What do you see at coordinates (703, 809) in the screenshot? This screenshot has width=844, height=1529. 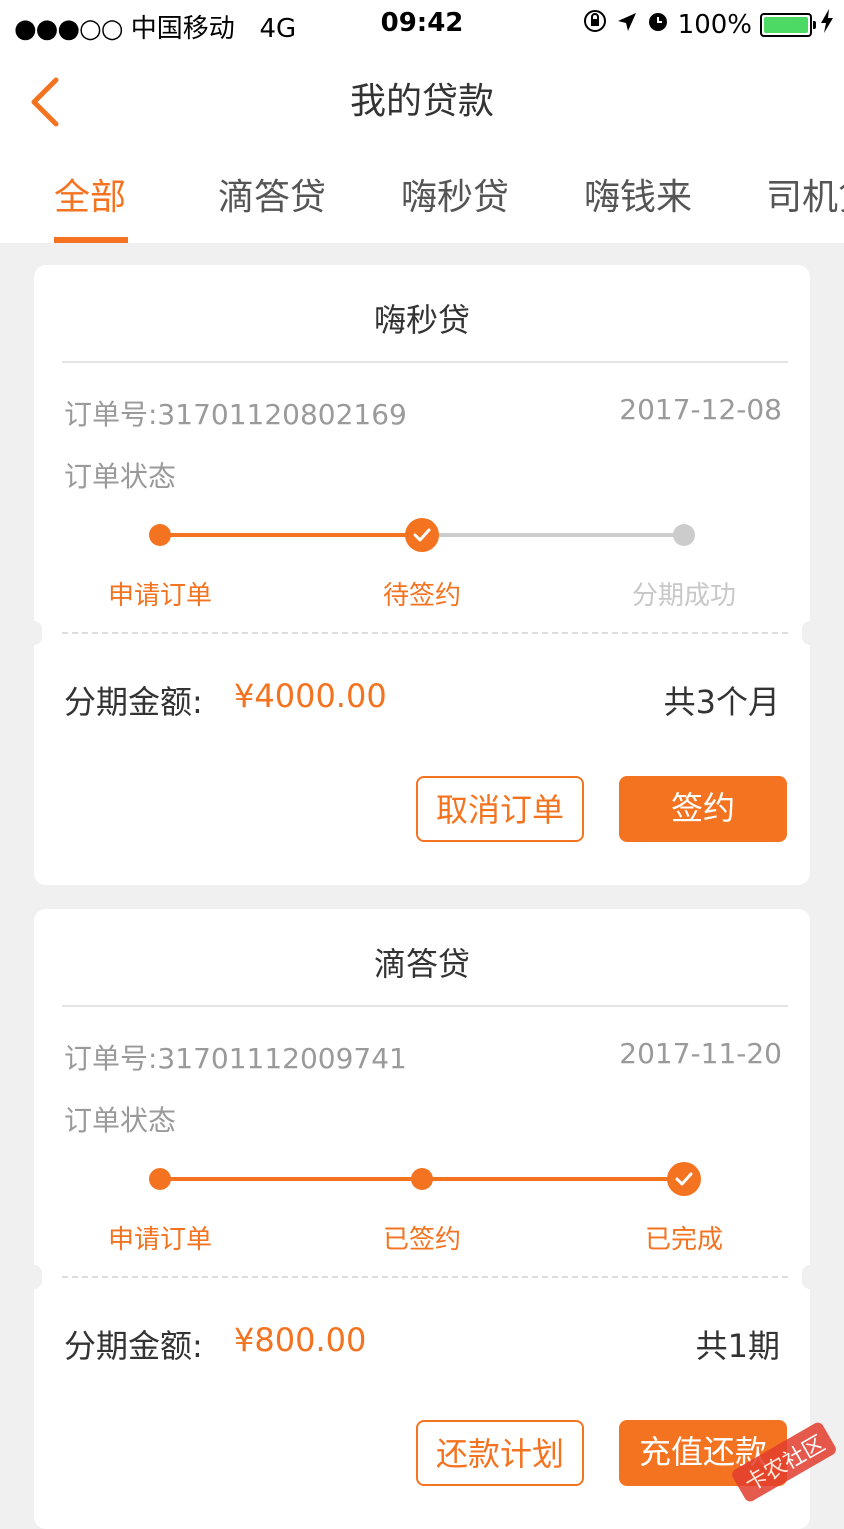 I see `sign-button: 签约` at bounding box center [703, 809].